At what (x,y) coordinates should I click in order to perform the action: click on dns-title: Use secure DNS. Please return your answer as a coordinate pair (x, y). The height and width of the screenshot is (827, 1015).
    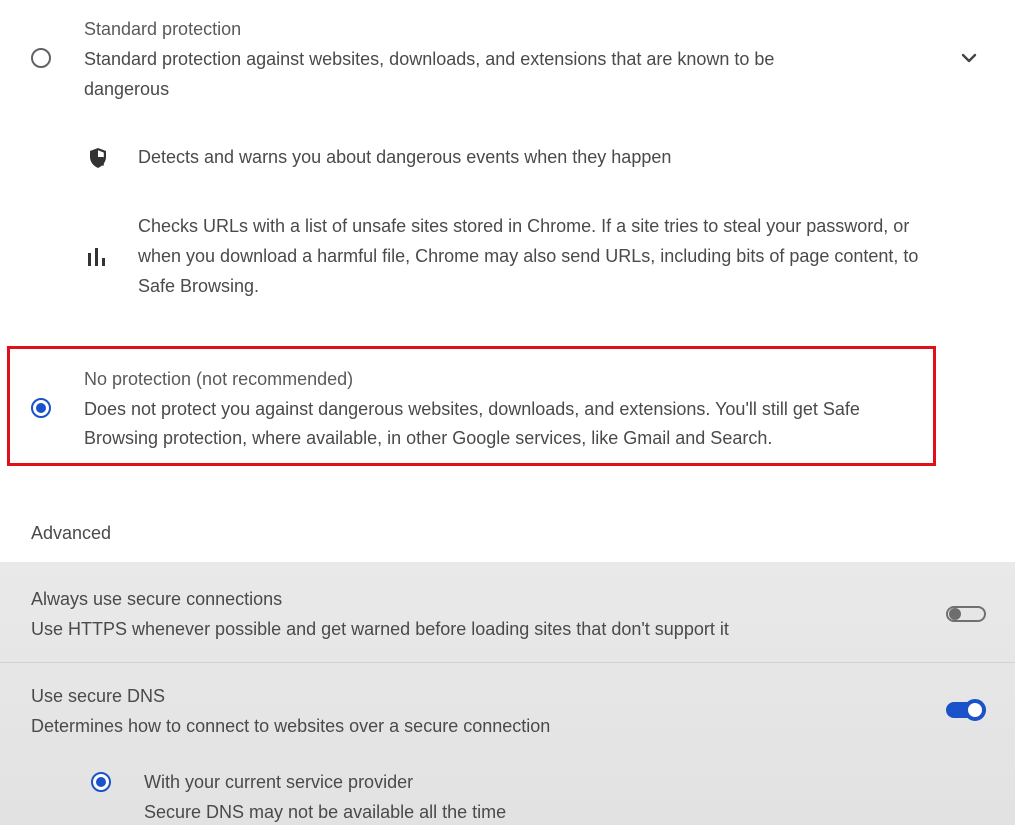
    Looking at the image, I should click on (98, 696).